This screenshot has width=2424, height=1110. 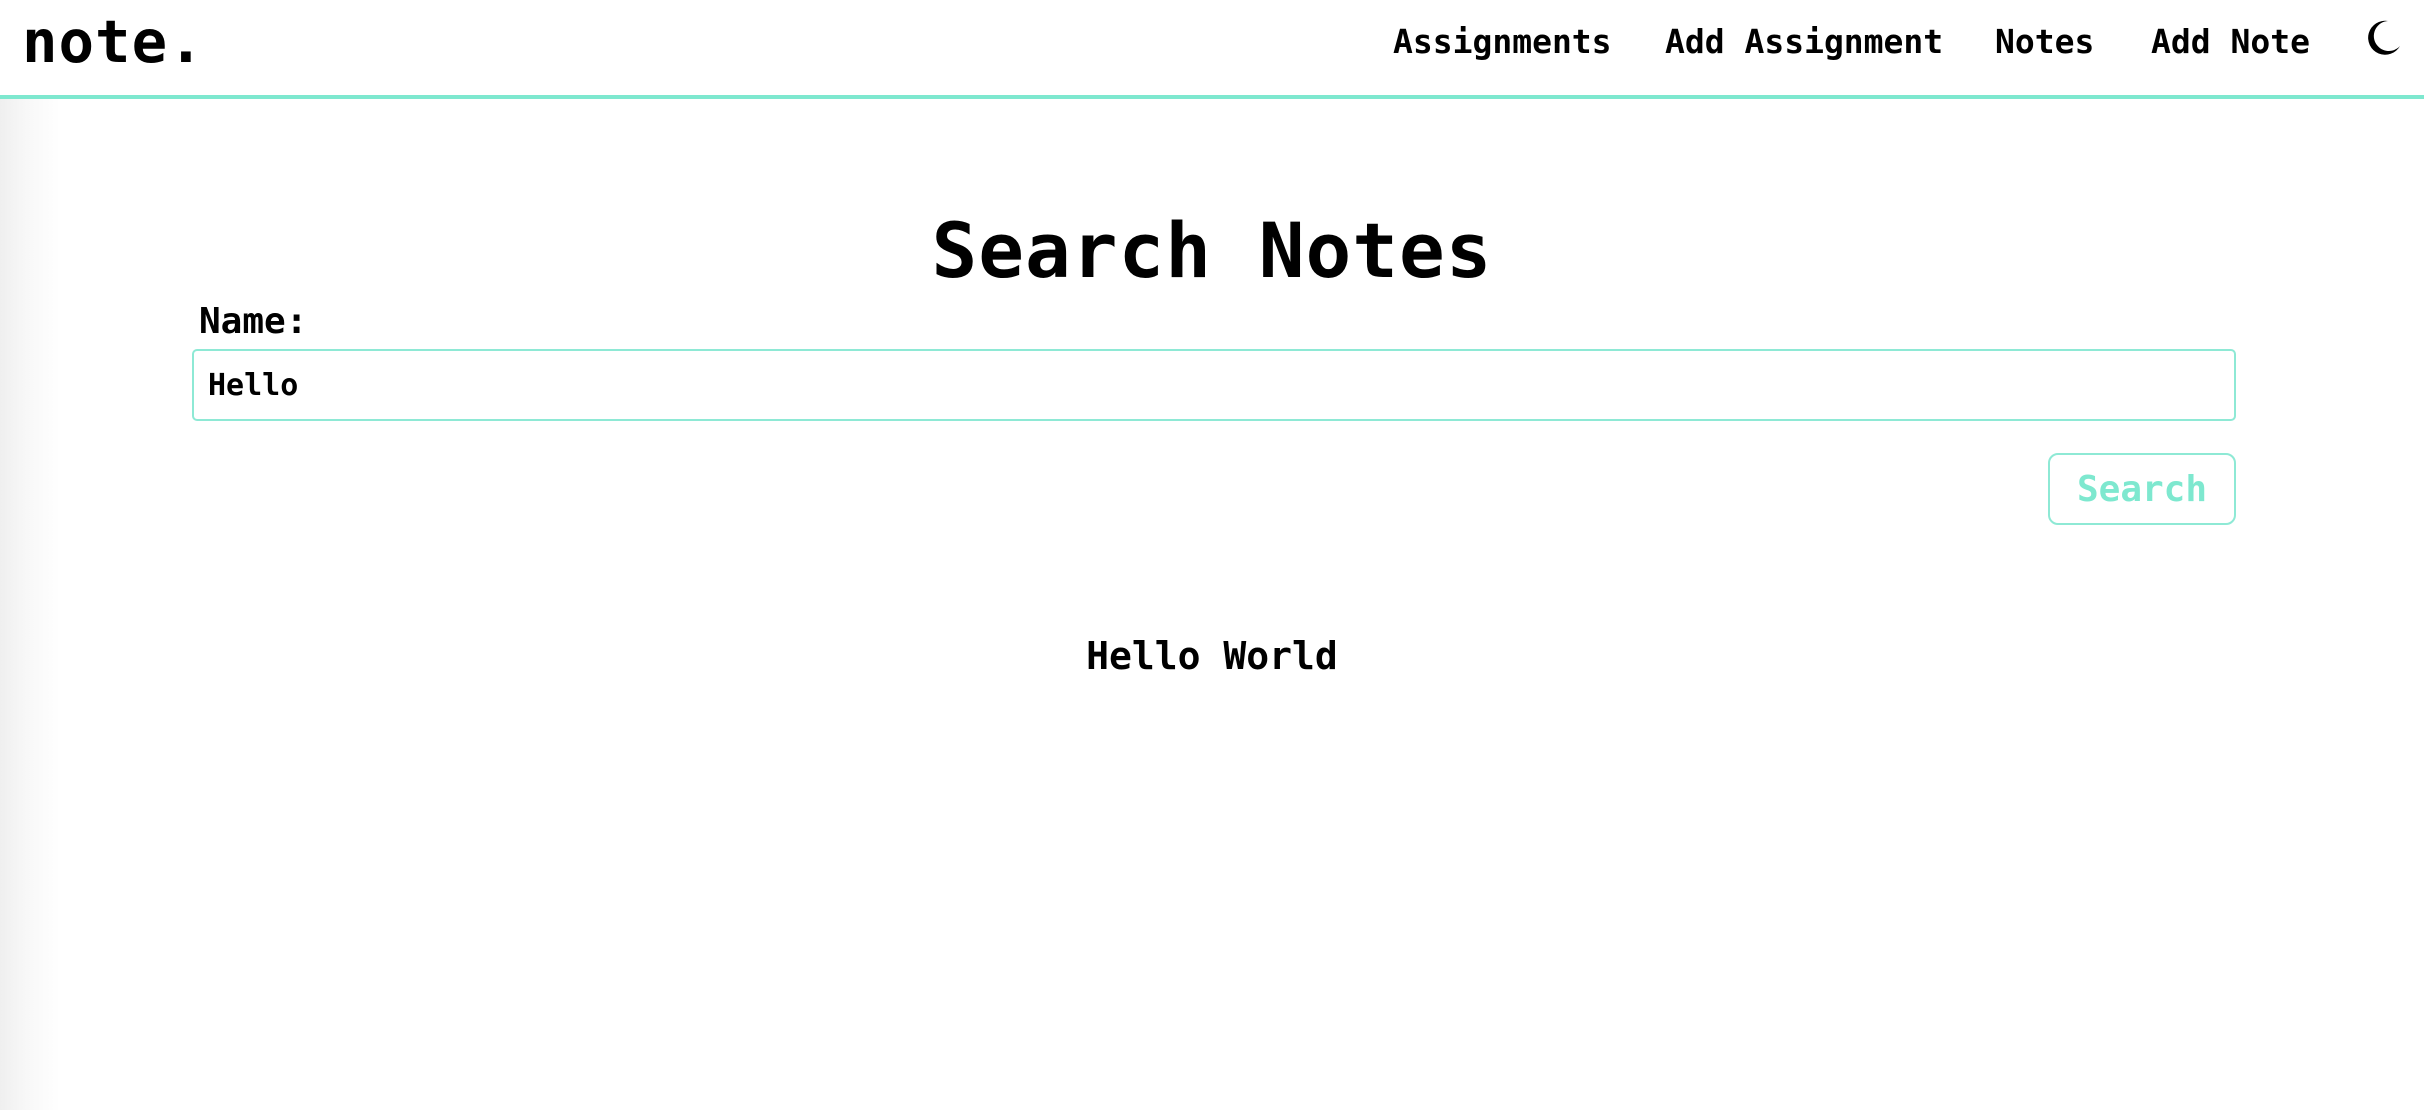 What do you see at coordinates (113, 42) in the screenshot?
I see `brand-logo: note.` at bounding box center [113, 42].